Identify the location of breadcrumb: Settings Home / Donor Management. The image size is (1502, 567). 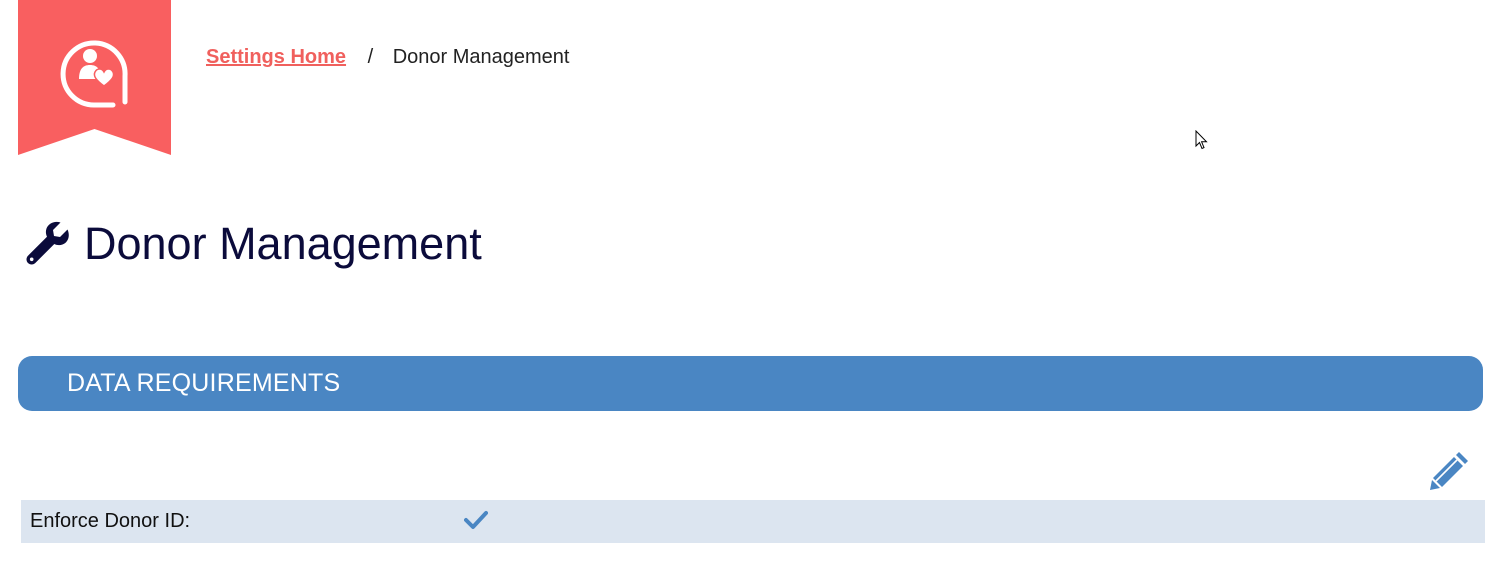
(388, 57).